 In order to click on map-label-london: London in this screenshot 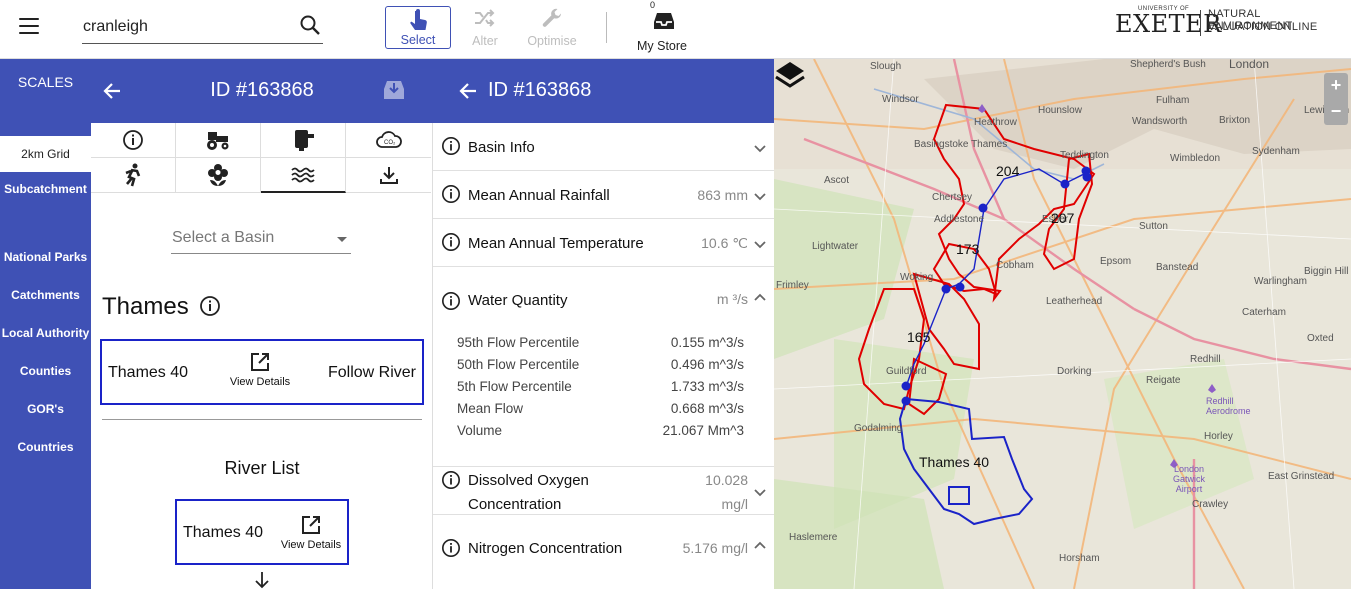, I will do `click(1249, 65)`.